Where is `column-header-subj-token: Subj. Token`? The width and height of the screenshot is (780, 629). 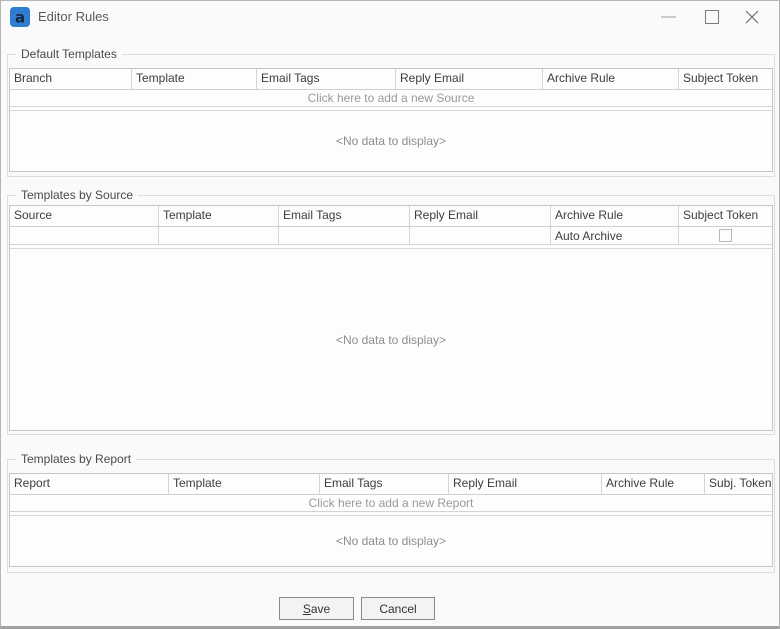
column-header-subj-token: Subj. Token is located at coordinates (738, 484).